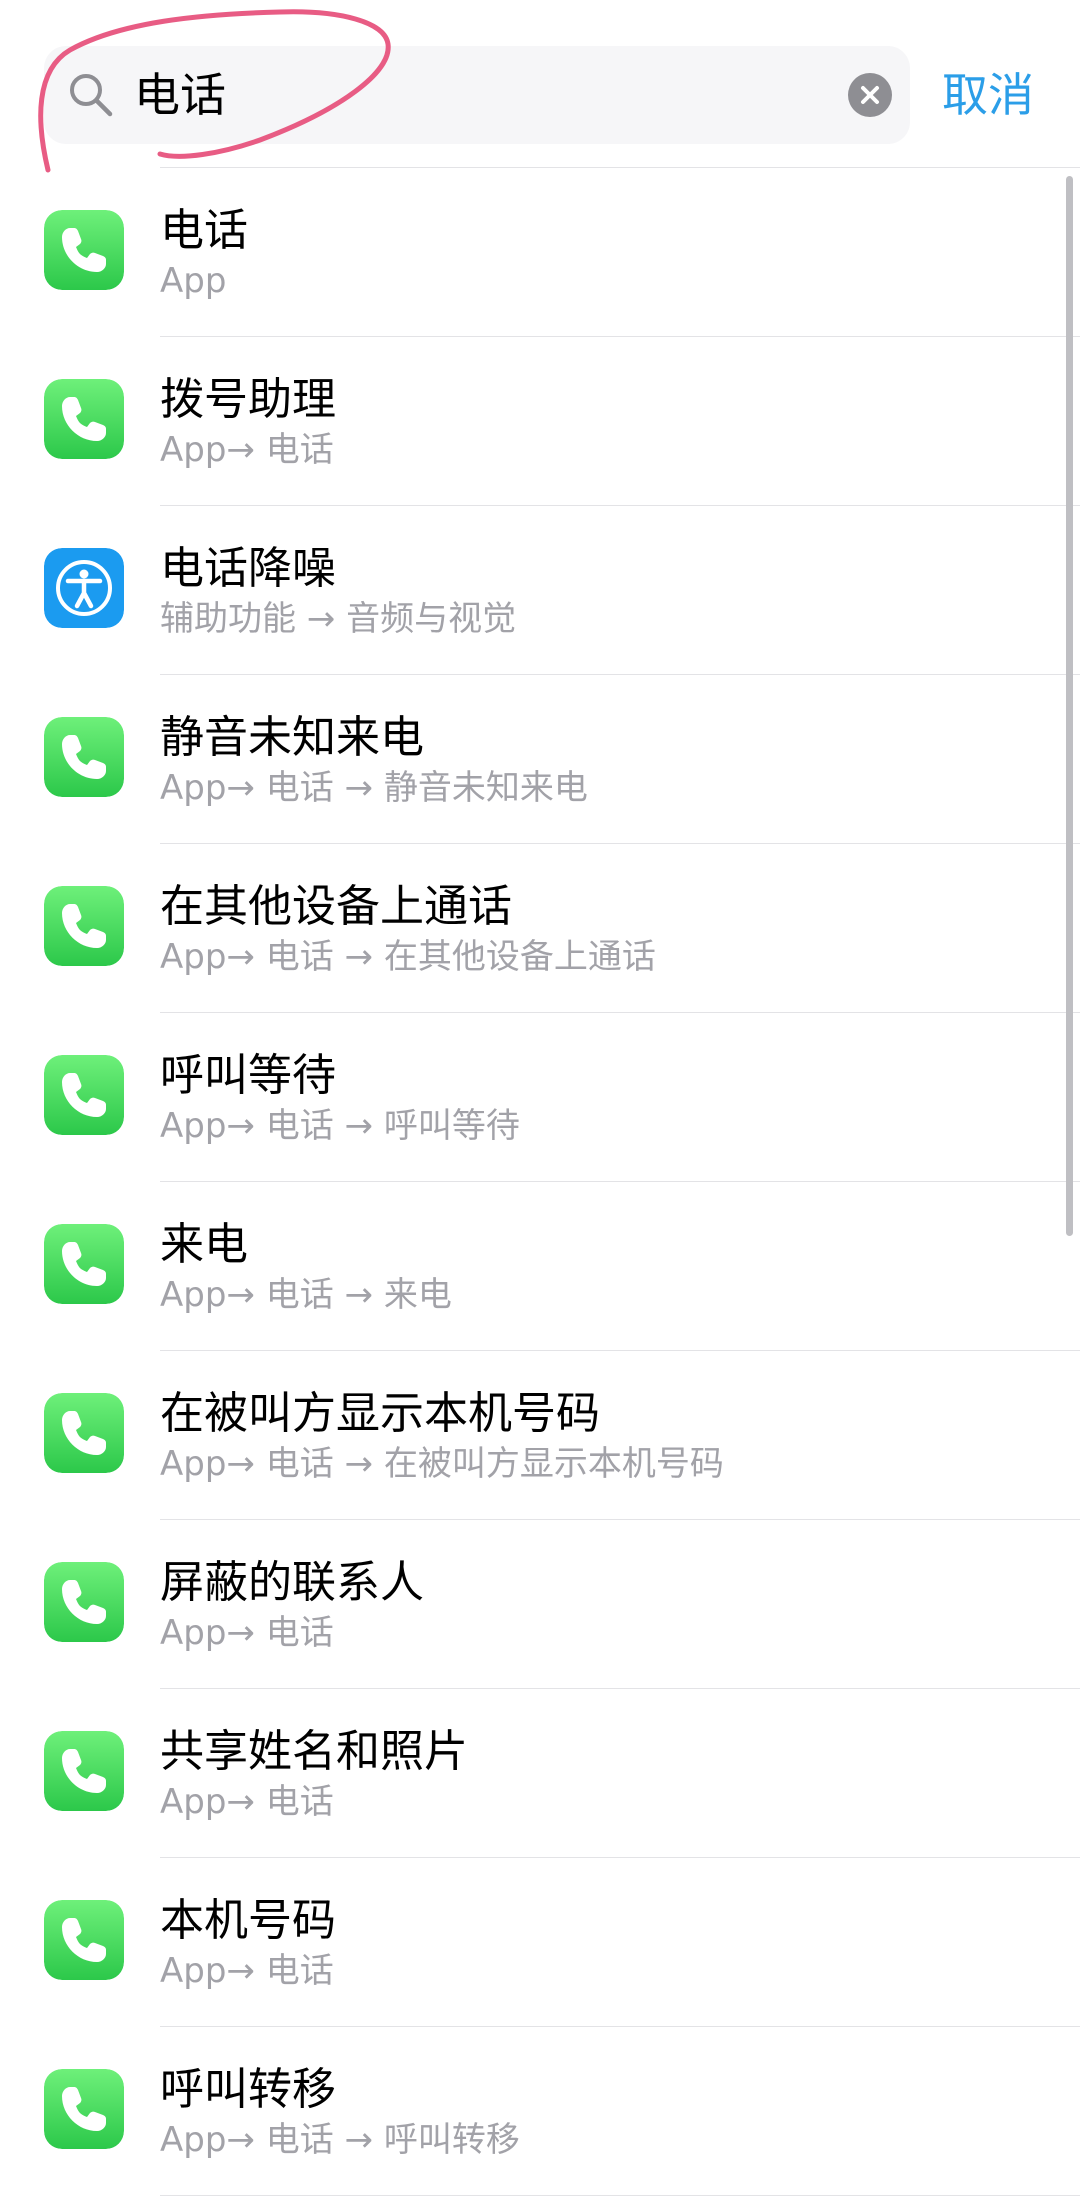 This screenshot has height=2196, width=1080. I want to click on result-title: 呼叫等待, so click(248, 1075).